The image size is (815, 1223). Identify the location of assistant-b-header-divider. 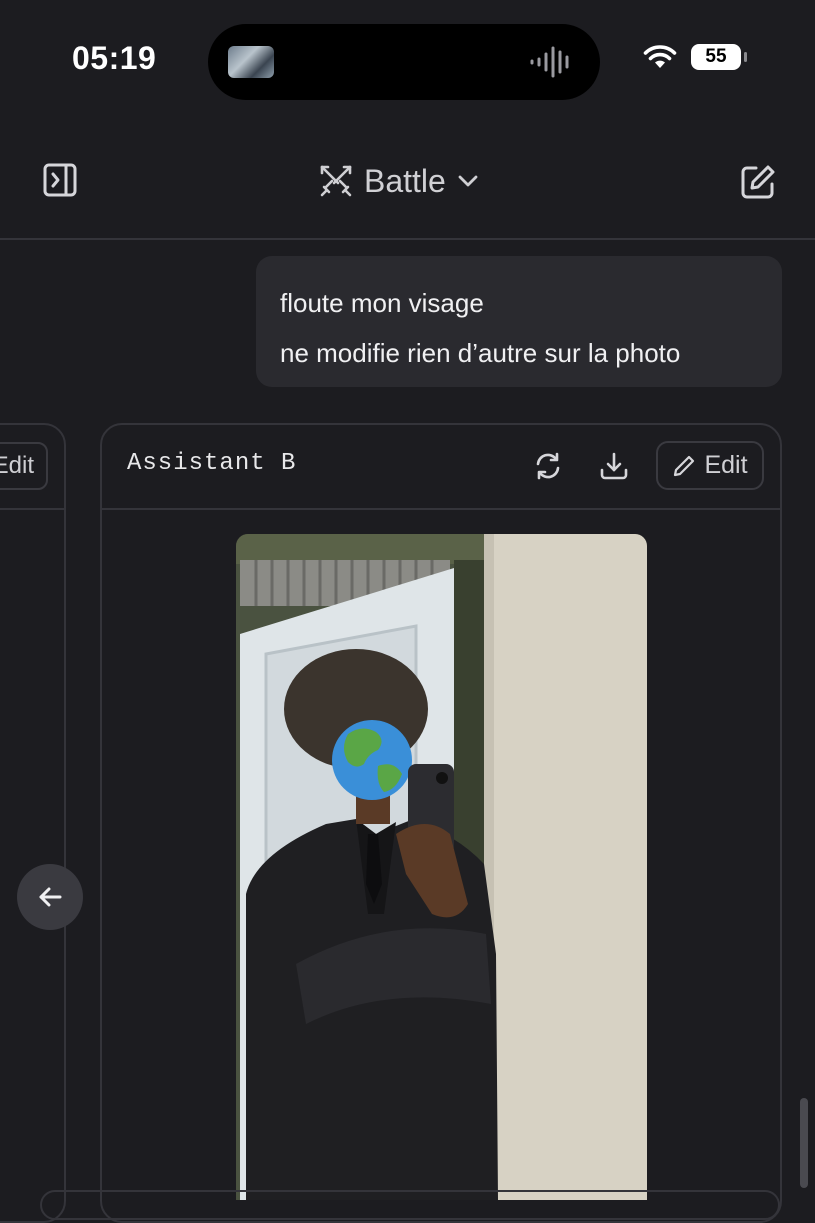
(441, 509).